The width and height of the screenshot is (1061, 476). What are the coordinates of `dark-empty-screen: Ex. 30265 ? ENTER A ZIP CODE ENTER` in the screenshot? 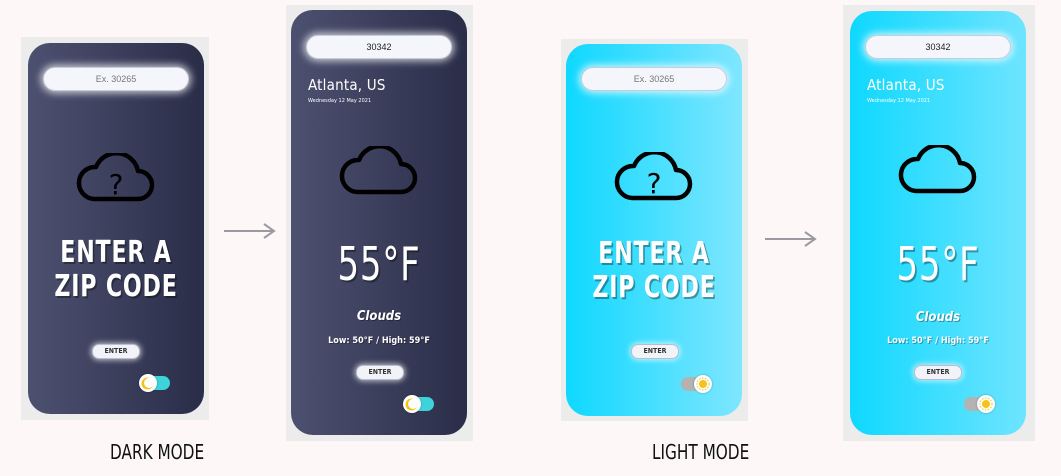 It's located at (116, 228).